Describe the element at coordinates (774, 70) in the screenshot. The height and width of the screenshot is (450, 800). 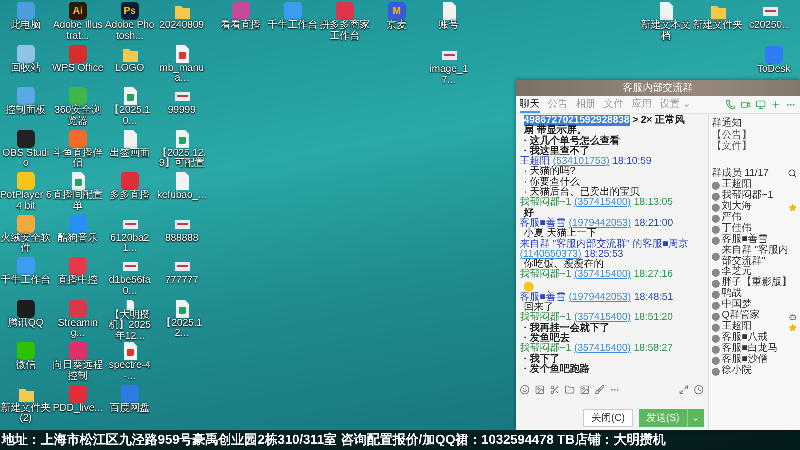
I see `desktop-icon-label: ToDesk` at that location.